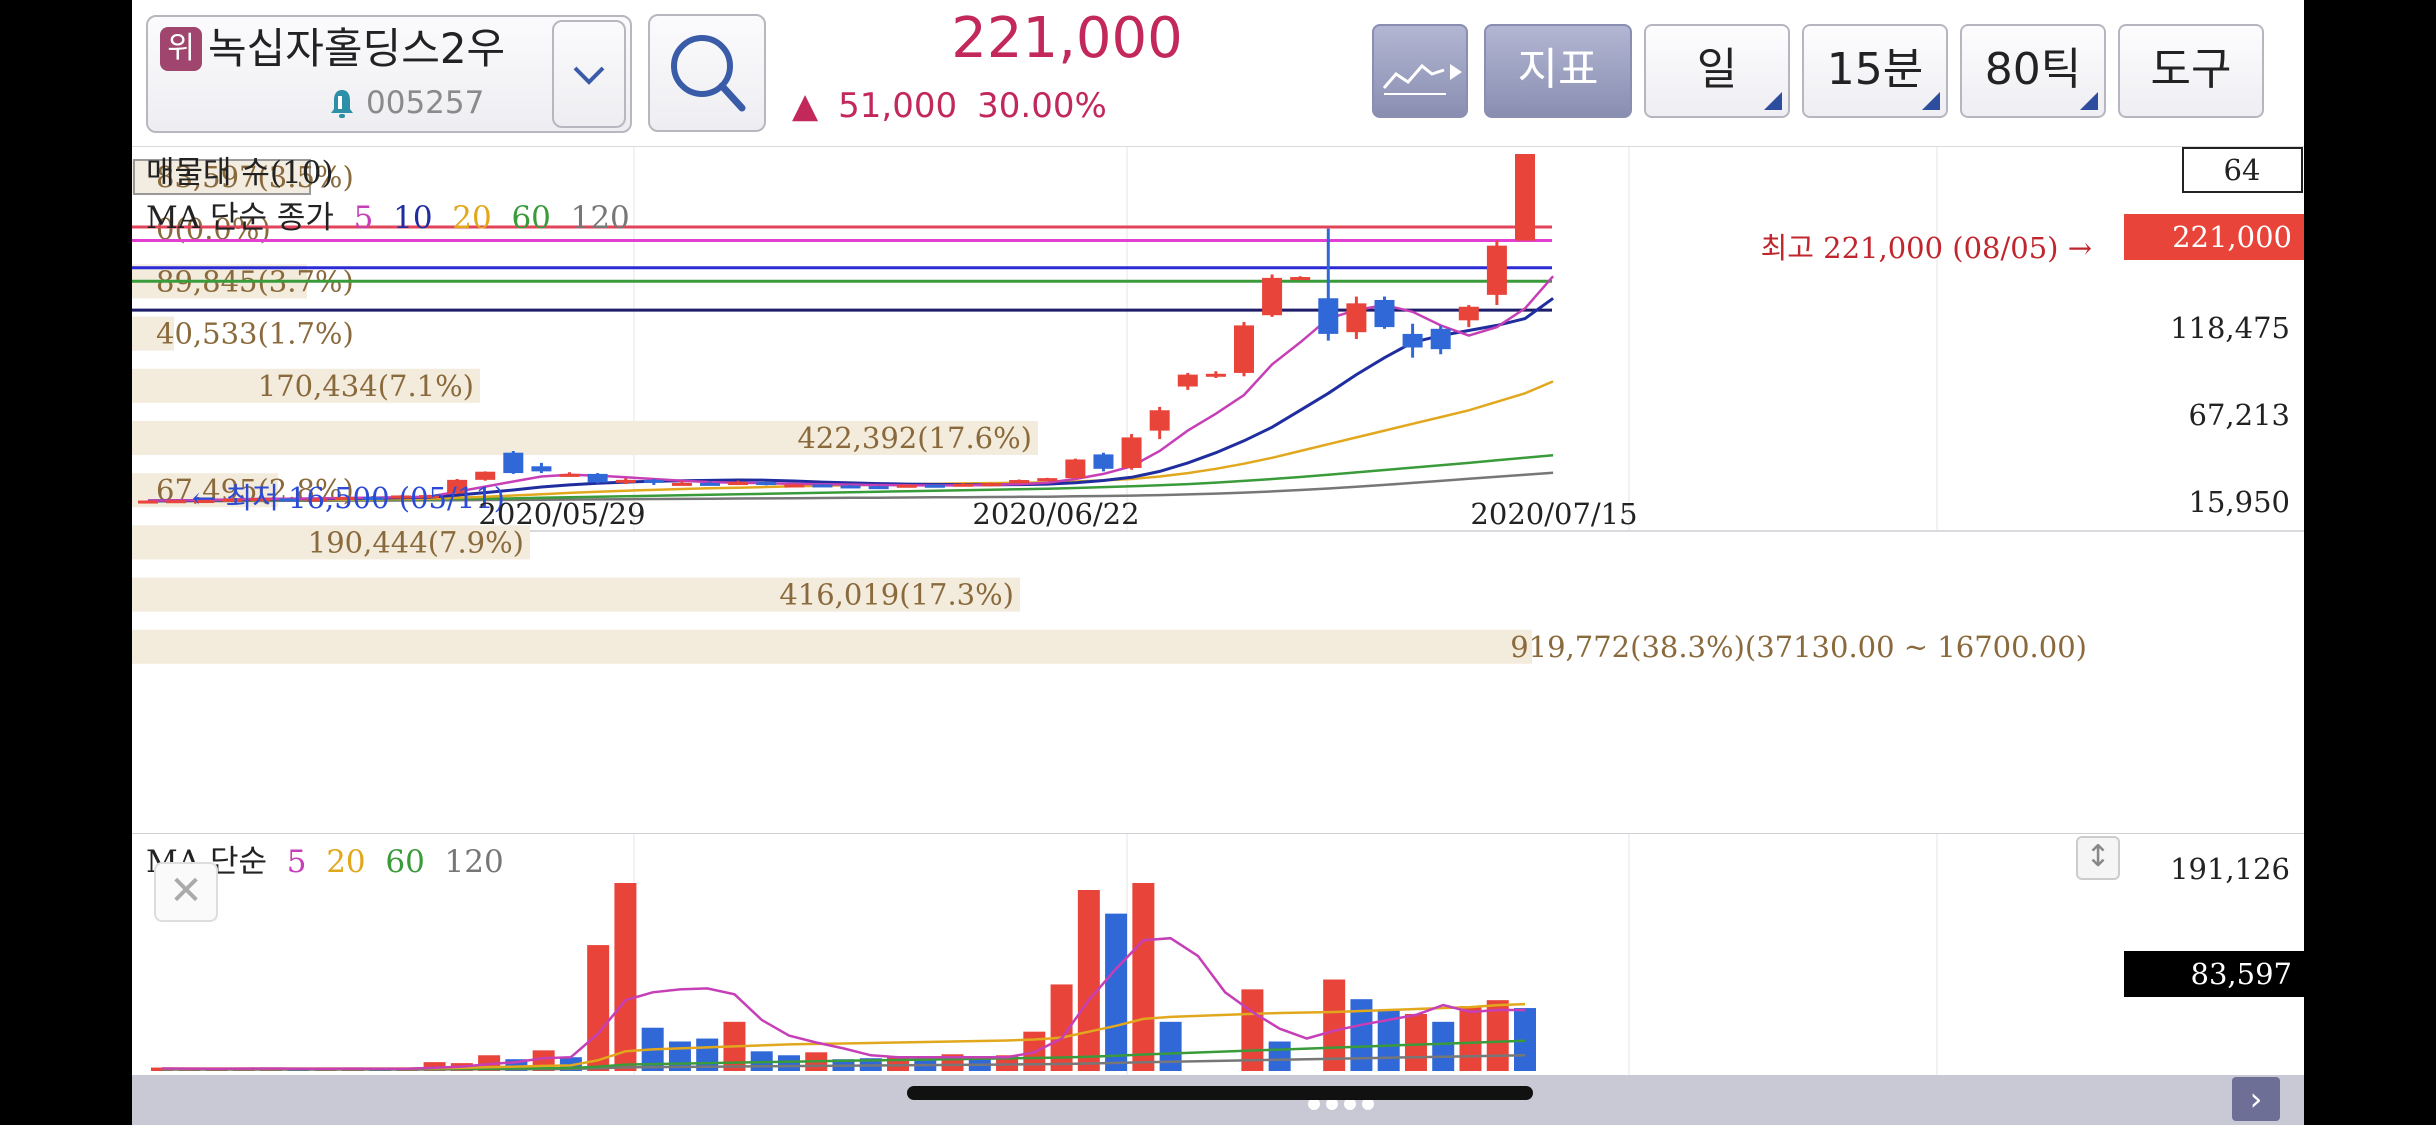  Describe the element at coordinates (1218, 1100) in the screenshot. I see `bottom-bar` at that location.